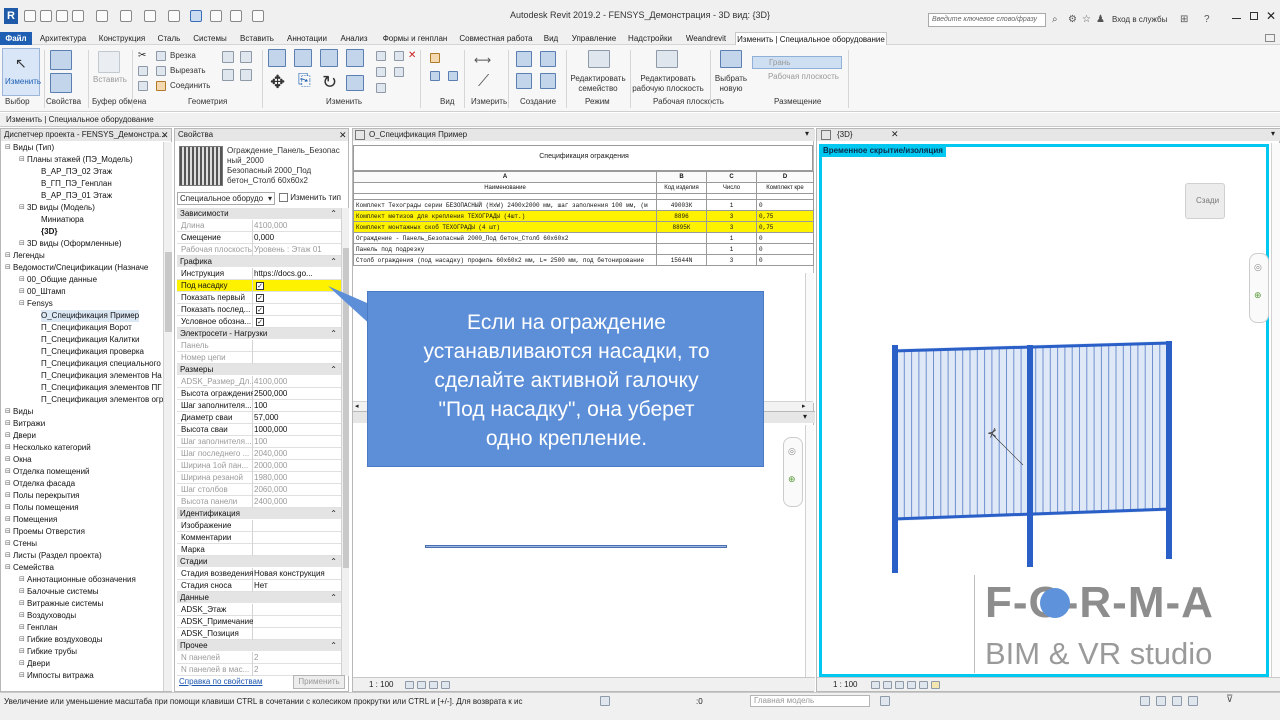  What do you see at coordinates (548, 81) in the screenshot?
I see `create-similar-icon` at bounding box center [548, 81].